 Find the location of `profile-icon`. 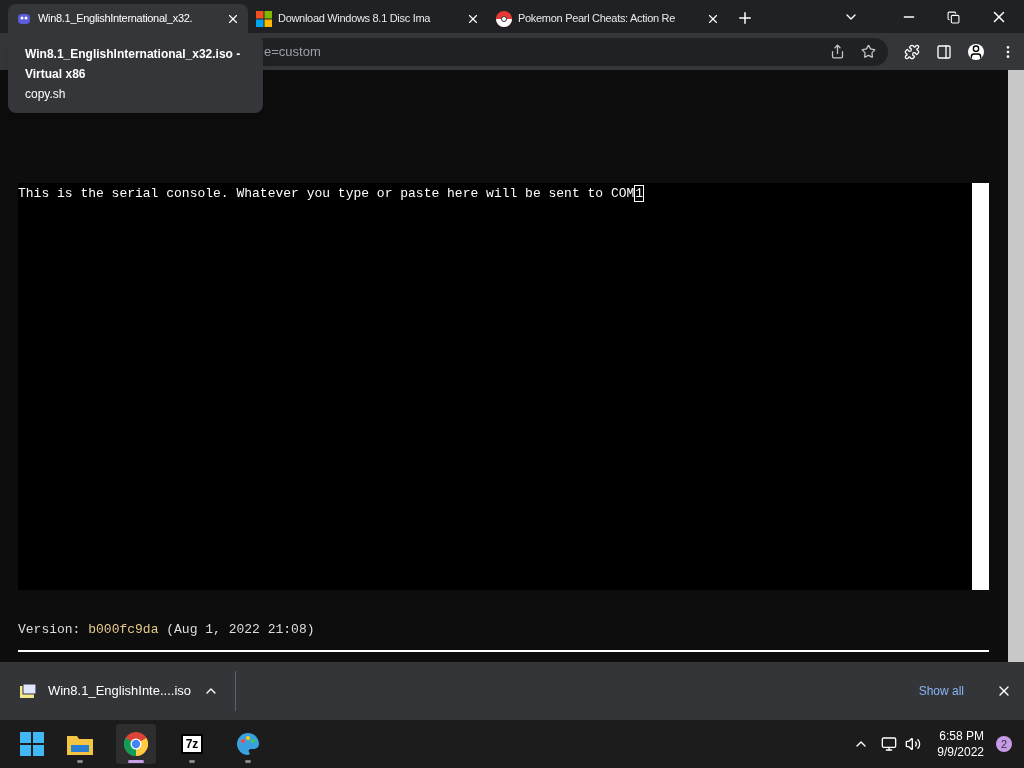

profile-icon is located at coordinates (976, 51).